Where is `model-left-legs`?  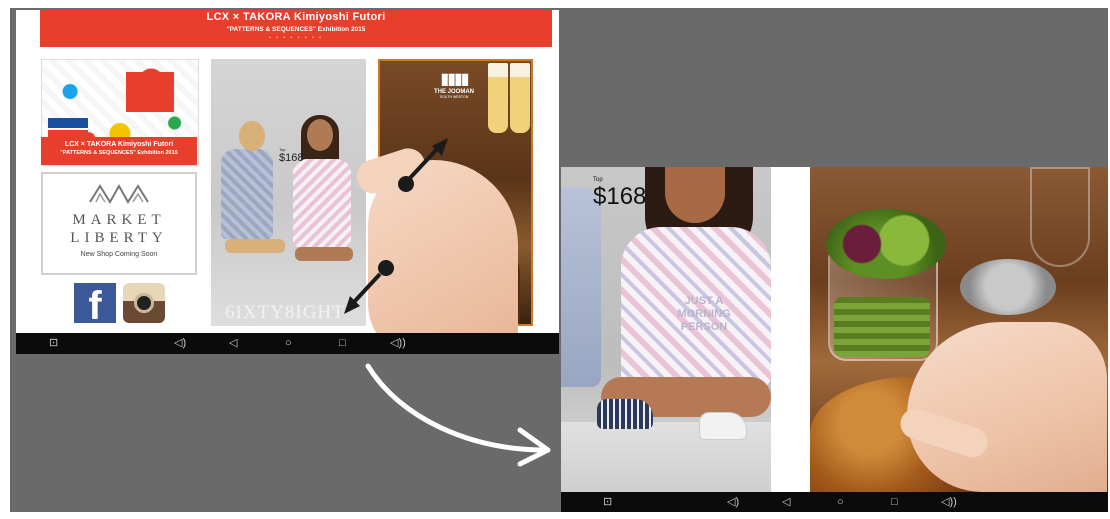
model-left-legs is located at coordinates (255, 246).